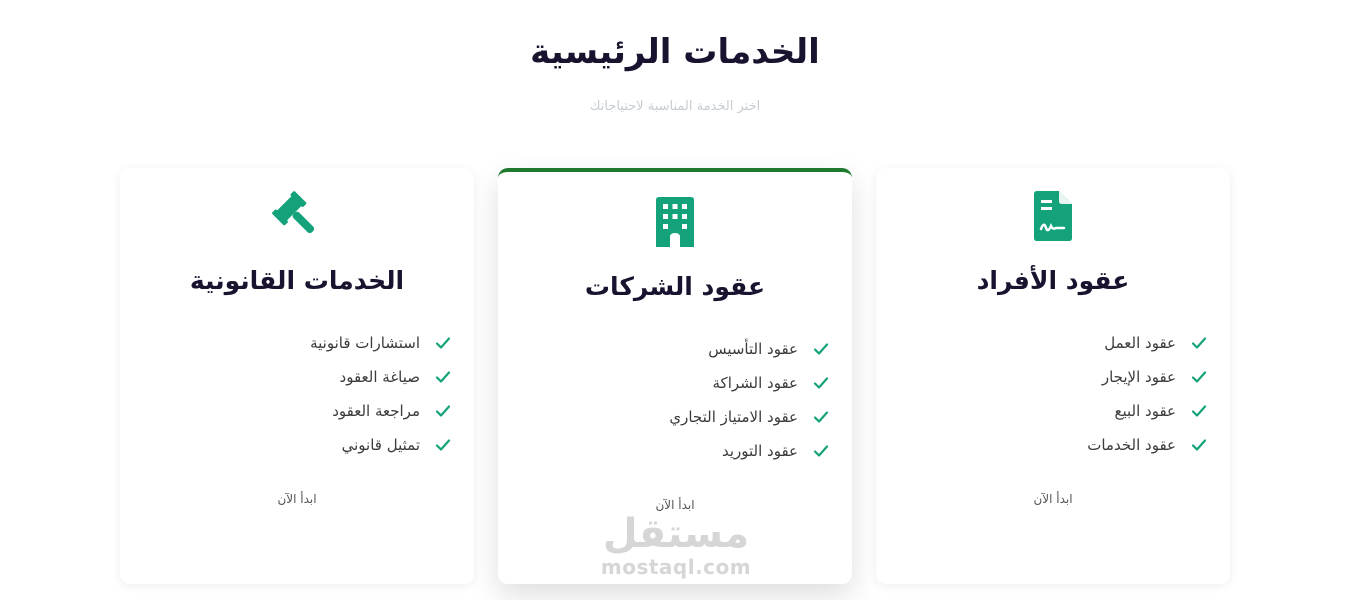 Image resolution: width=1350 pixels, height=600 pixels. I want to click on feature-item: عقود العمل, so click(1147, 343).